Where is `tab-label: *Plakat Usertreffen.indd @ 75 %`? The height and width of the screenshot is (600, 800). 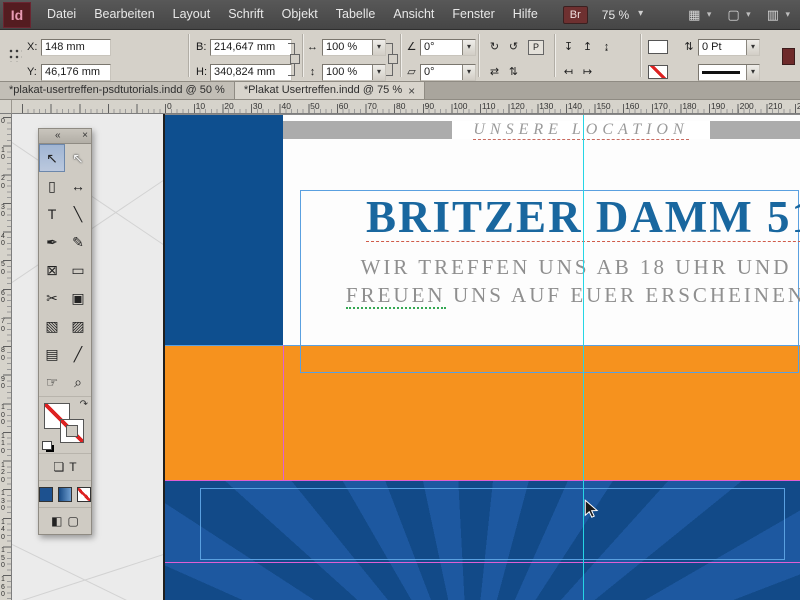 tab-label: *Plakat Usertreffen.indd @ 75 % is located at coordinates (323, 90).